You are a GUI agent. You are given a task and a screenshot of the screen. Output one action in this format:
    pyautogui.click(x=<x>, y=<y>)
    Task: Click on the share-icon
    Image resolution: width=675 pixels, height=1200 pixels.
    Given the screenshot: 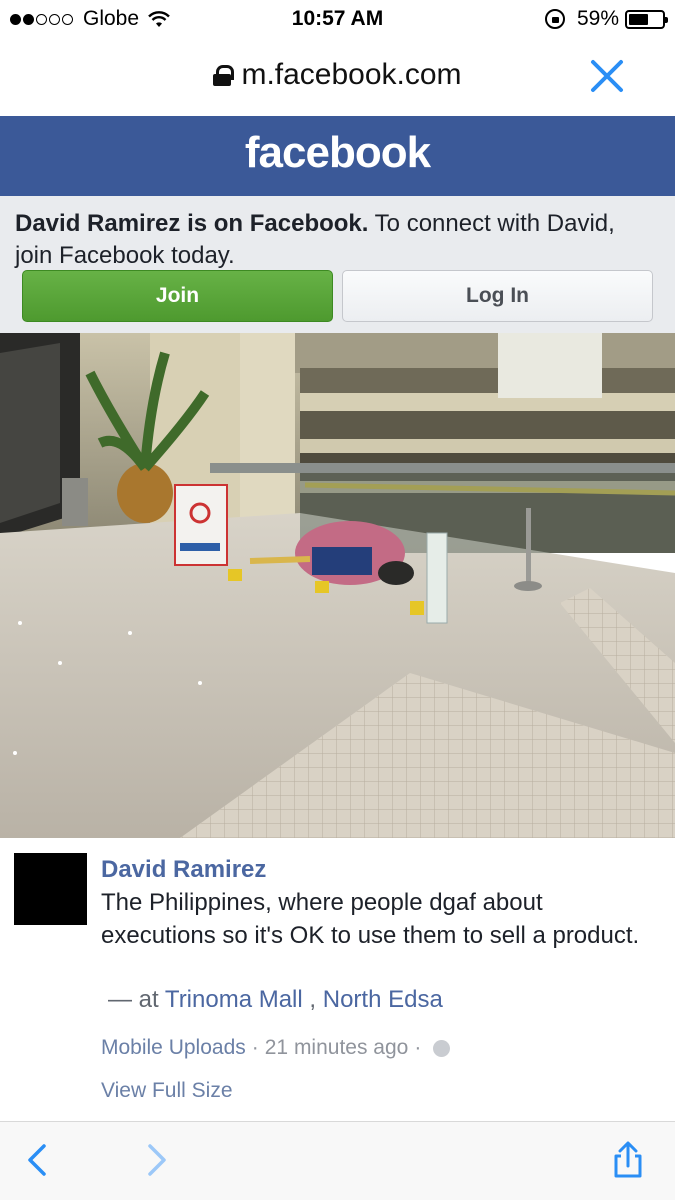 What is the action you would take?
    pyautogui.click(x=628, y=1160)
    